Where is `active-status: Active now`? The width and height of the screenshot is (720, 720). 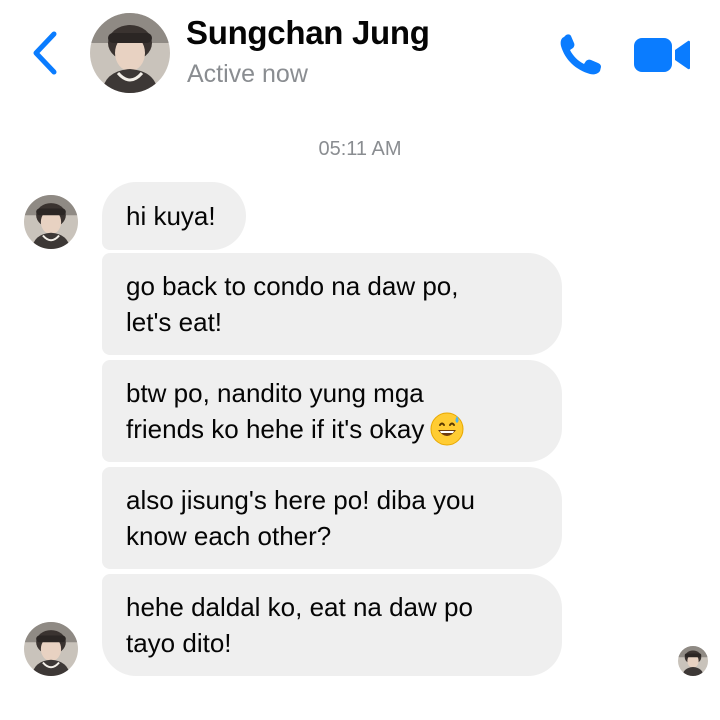
active-status: Active now is located at coordinates (247, 74).